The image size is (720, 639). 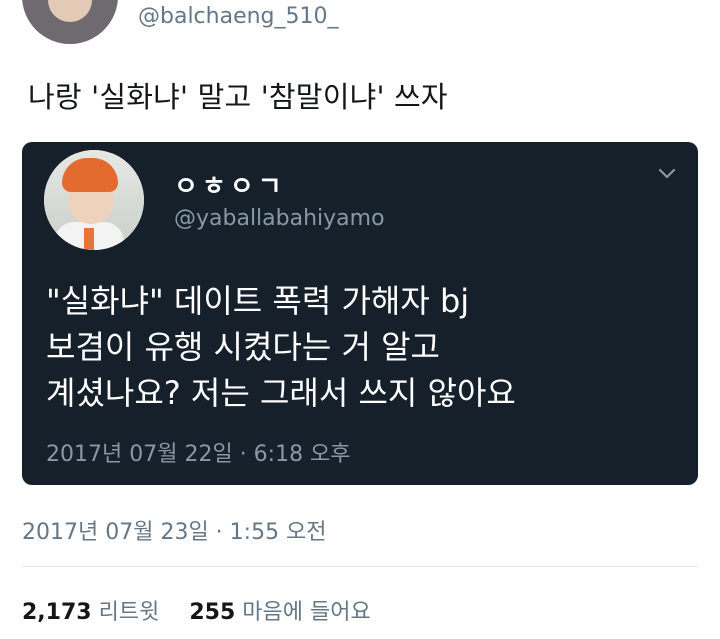 I want to click on chevron-down-icon, so click(x=667, y=173).